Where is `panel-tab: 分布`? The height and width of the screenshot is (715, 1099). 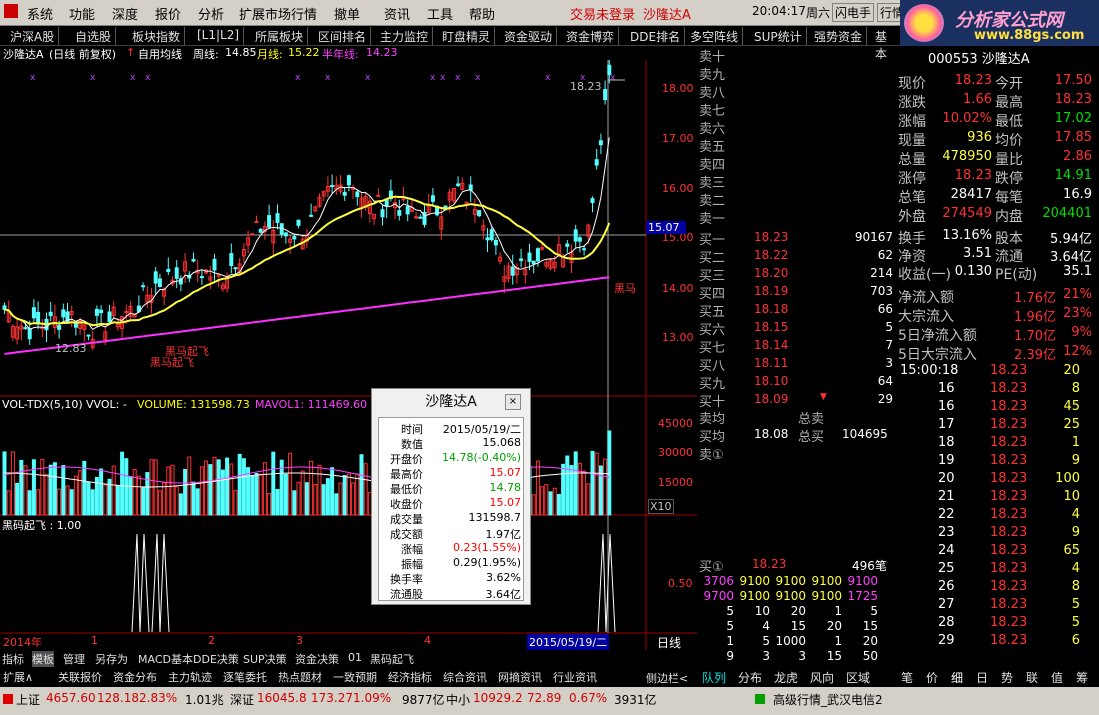
panel-tab: 分布 is located at coordinates (750, 677).